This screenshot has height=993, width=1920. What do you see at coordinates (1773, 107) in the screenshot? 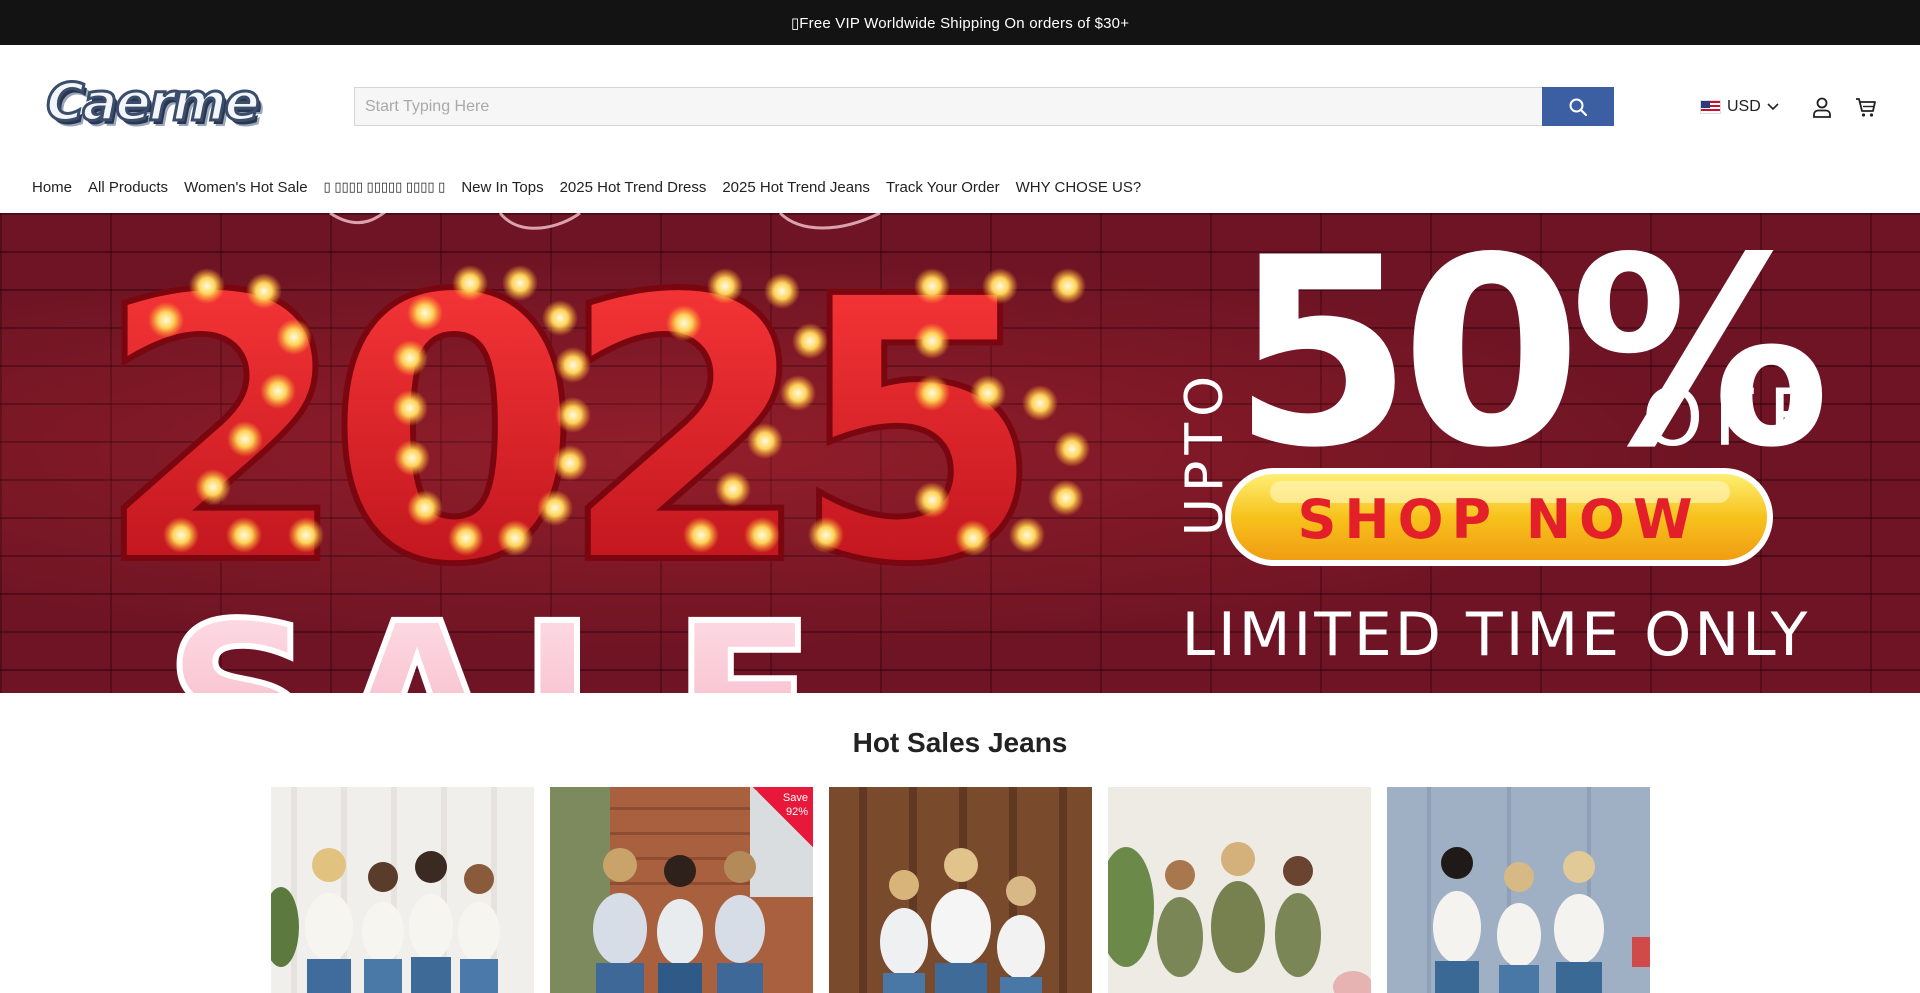
I see `chevron-down-icon` at bounding box center [1773, 107].